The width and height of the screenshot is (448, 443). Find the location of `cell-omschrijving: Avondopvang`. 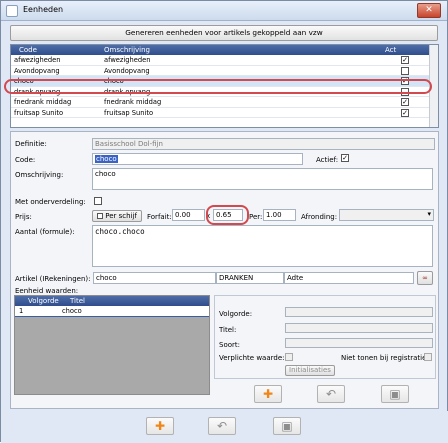

cell-omschrijving: Avondopvang is located at coordinates (127, 70).